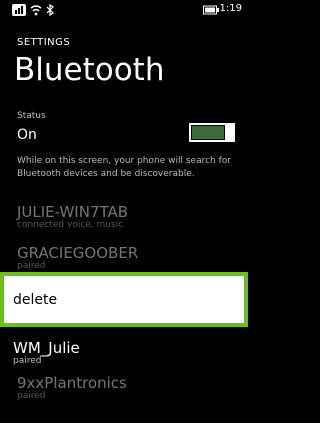  Describe the element at coordinates (73, 212) in the screenshot. I see `device-name: JULIE-WIN7TAB` at that location.